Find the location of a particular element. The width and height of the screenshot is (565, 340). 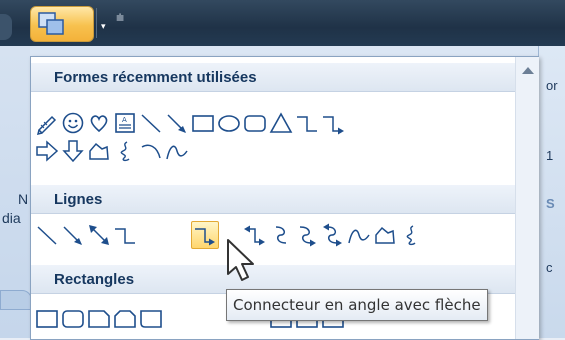

gallery-scrollbar is located at coordinates (527, 198).